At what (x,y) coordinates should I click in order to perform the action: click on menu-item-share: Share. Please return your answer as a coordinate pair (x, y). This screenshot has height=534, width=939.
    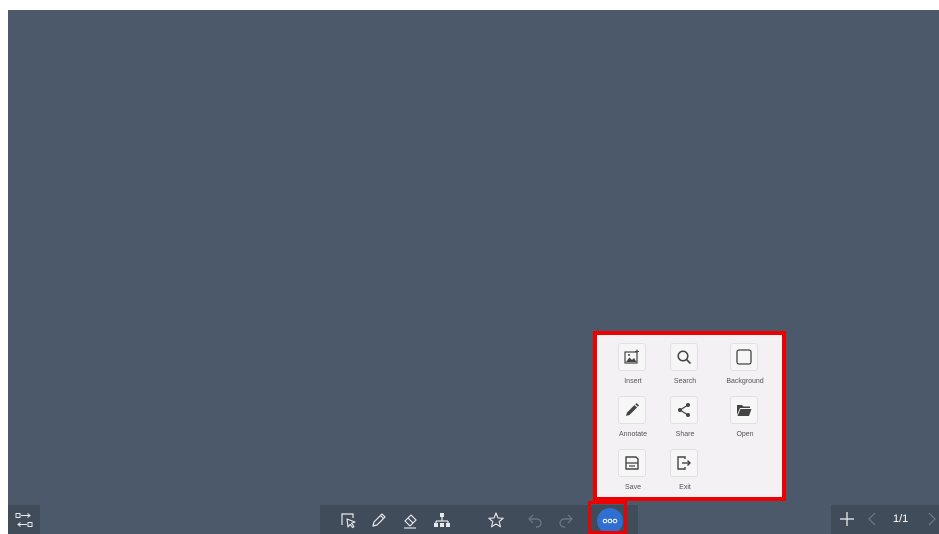
    Looking at the image, I should click on (685, 418).